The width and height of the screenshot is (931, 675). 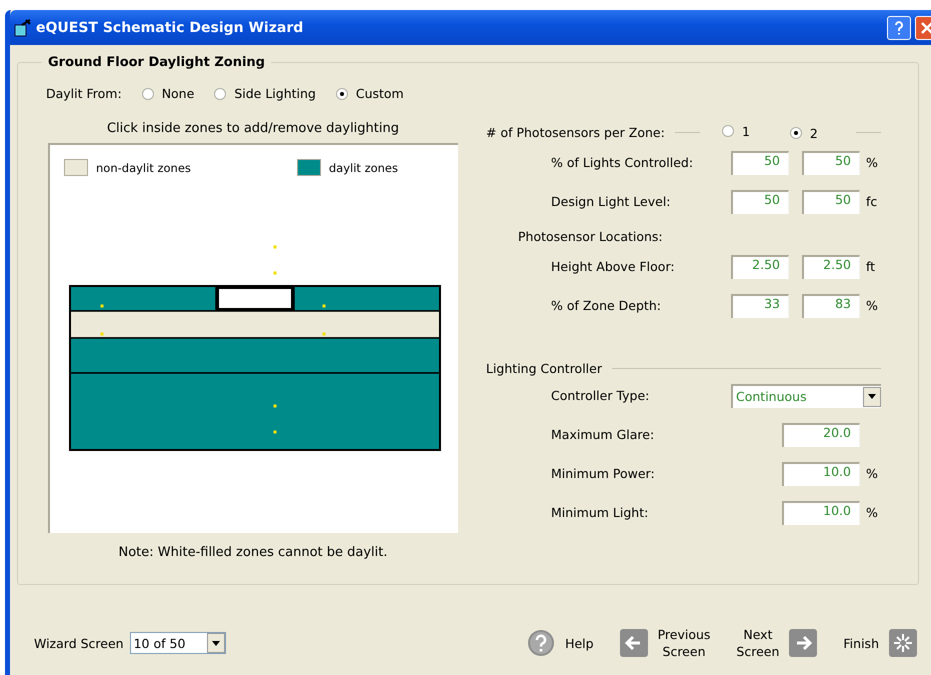 I want to click on question-icon, so click(x=899, y=27).